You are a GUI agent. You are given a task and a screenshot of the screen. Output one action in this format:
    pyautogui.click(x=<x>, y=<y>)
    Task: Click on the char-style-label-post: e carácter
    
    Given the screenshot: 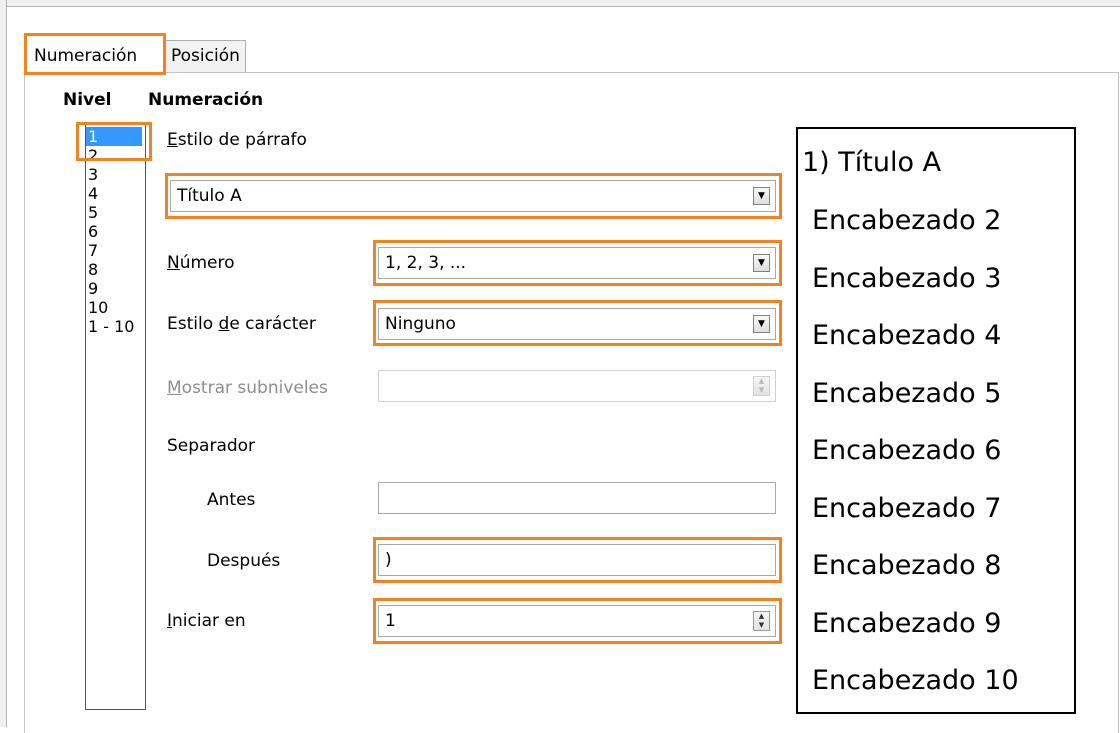 What is the action you would take?
    pyautogui.click(x=272, y=324)
    